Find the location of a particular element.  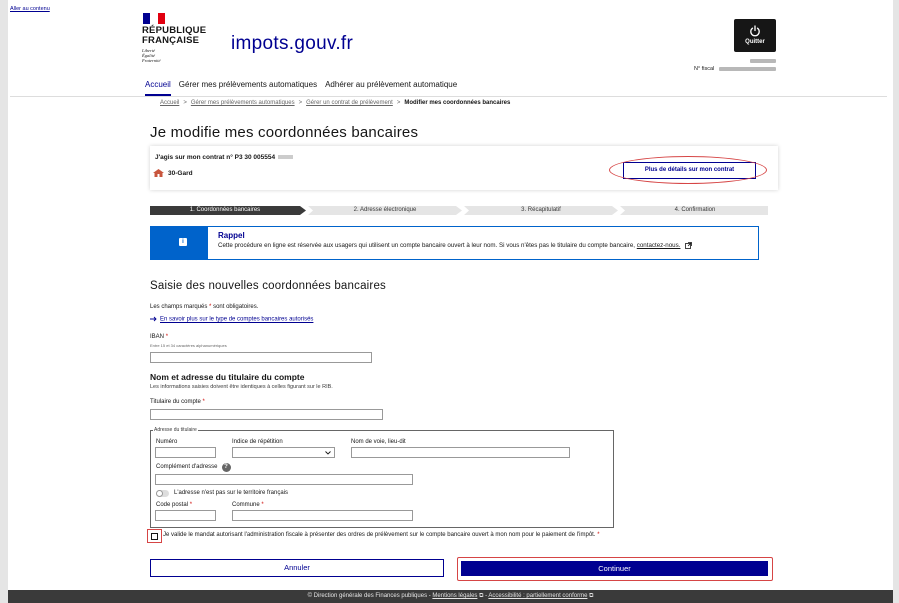

mandatory-prefix: Les champs marqués is located at coordinates (179, 307).